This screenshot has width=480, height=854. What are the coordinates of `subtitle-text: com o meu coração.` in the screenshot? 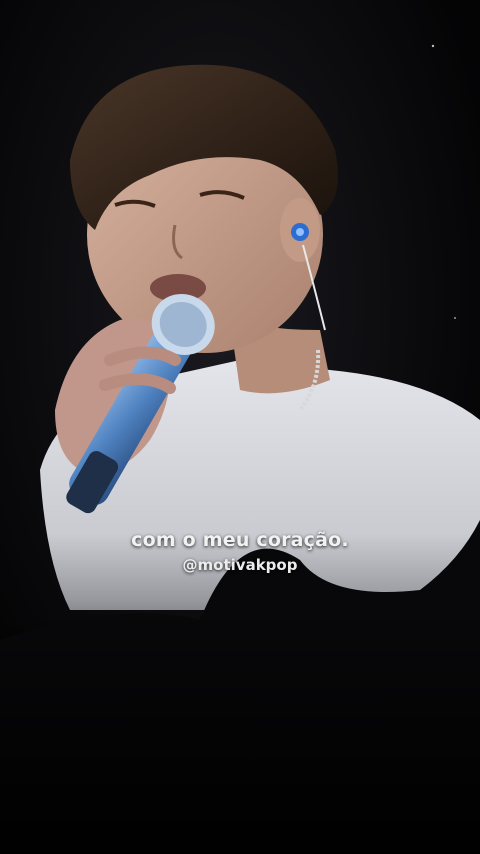 It's located at (240, 540).